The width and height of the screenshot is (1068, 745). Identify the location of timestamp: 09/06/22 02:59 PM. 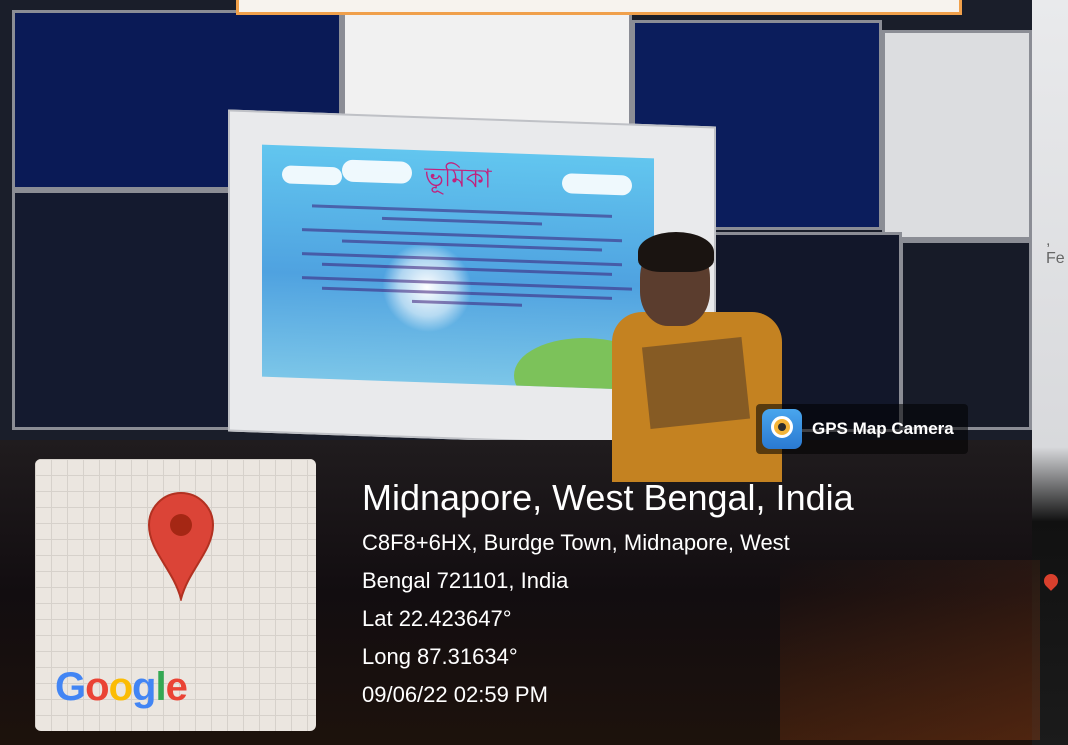
(455, 694).